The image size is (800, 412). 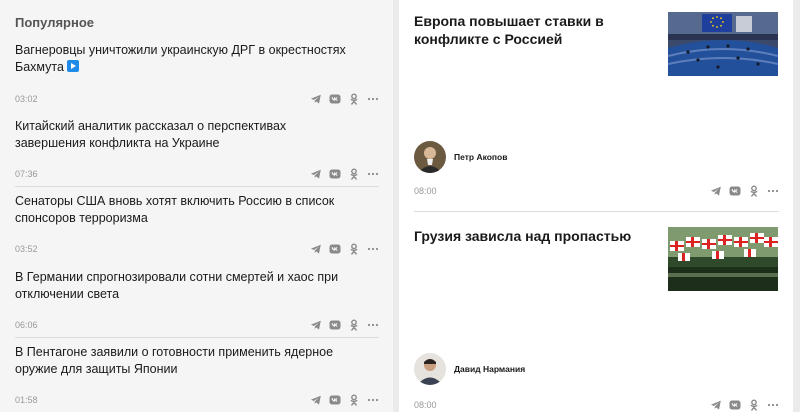 I want to click on european-parliament-photo, so click(x=723, y=44).